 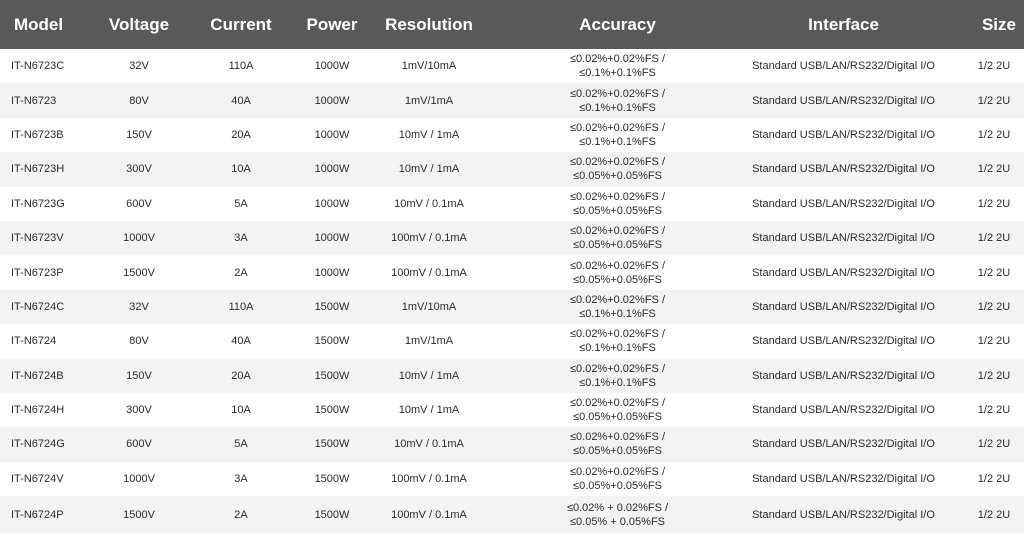 I want to click on cell-model: IT-N6724, so click(x=34, y=341).